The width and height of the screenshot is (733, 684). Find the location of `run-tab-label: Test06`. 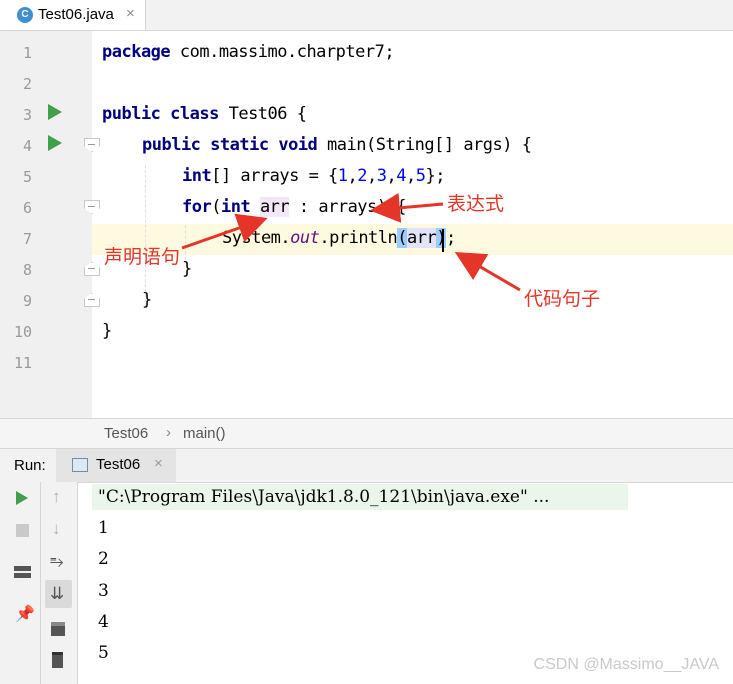

run-tab-label: Test06 is located at coordinates (118, 464).